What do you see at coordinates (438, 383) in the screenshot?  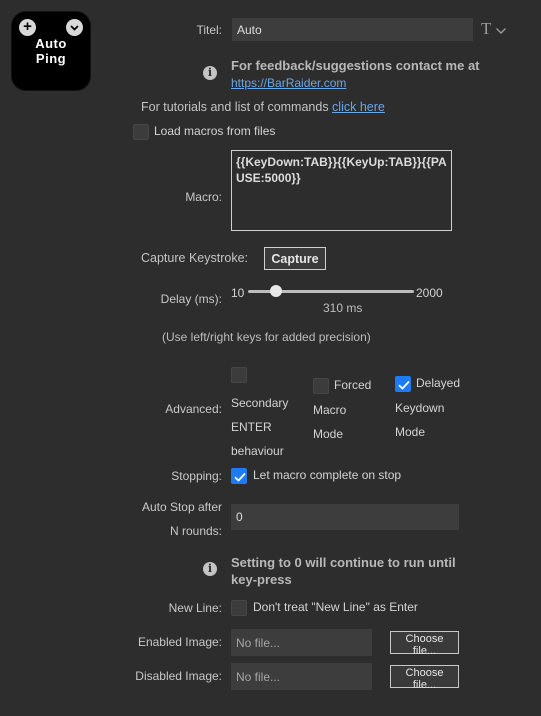 I see `delayed-keydown-line1: Delayed` at bounding box center [438, 383].